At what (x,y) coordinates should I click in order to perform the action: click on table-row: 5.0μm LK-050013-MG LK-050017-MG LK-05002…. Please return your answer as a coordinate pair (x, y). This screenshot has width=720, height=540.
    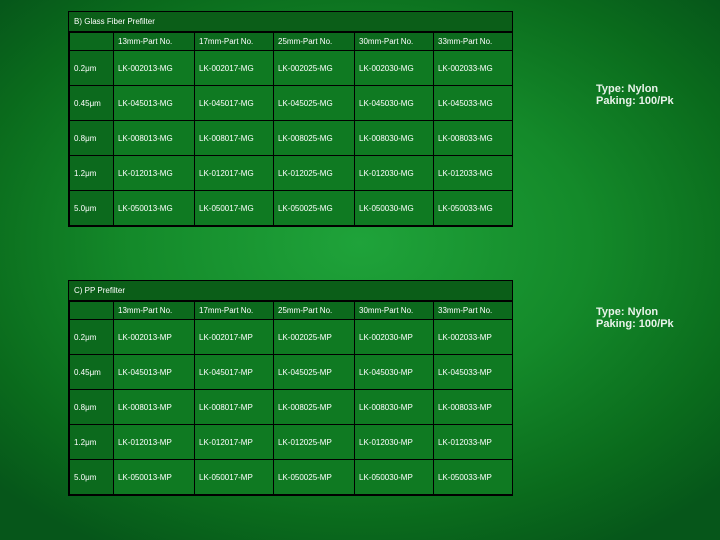
    Looking at the image, I should click on (291, 208).